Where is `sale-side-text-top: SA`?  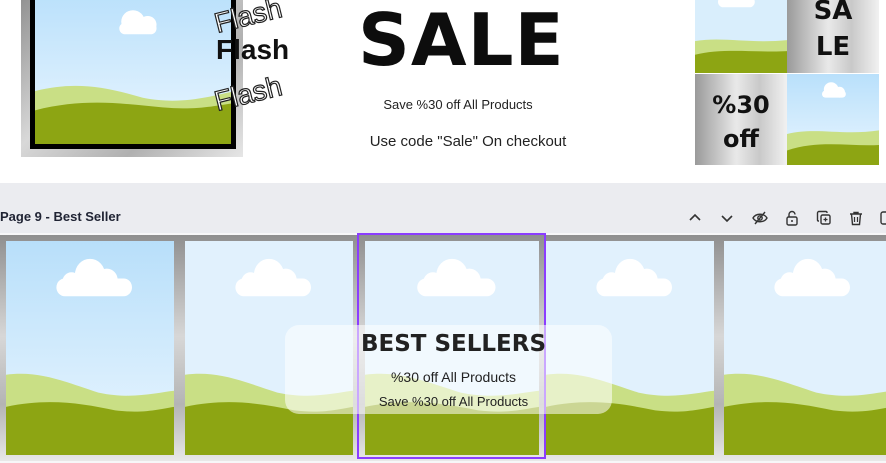
sale-side-text-top: SA is located at coordinates (833, 13).